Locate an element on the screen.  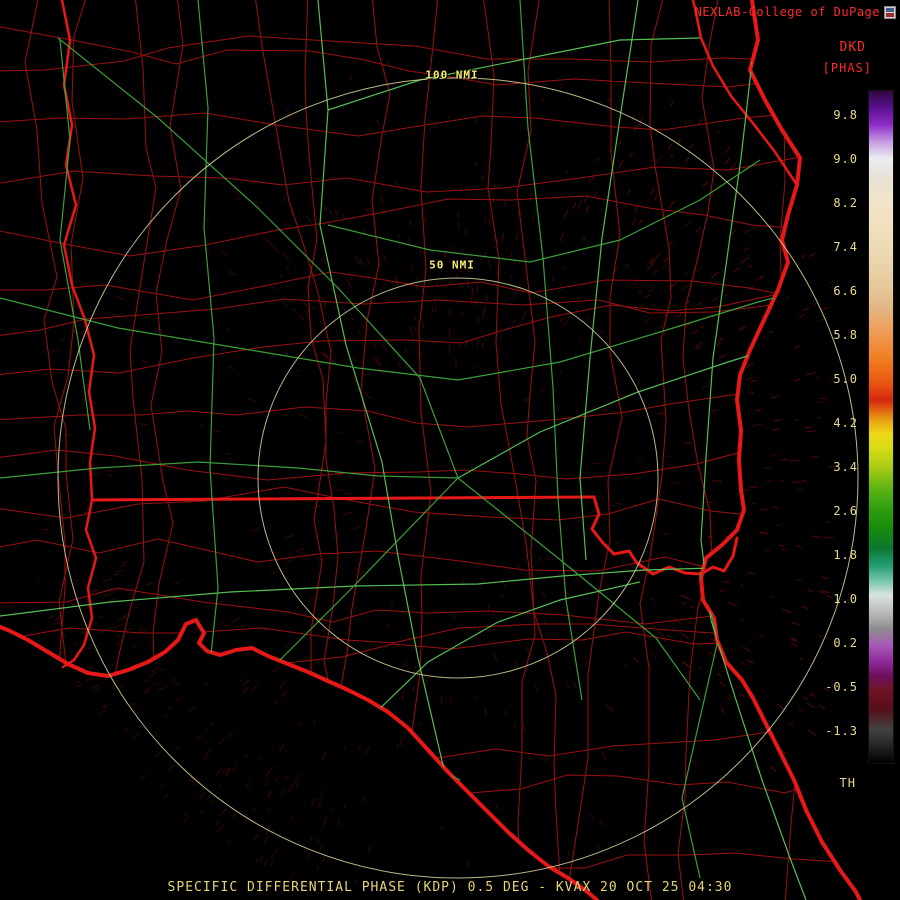
savannah-river is located at coordinates (745, 93).